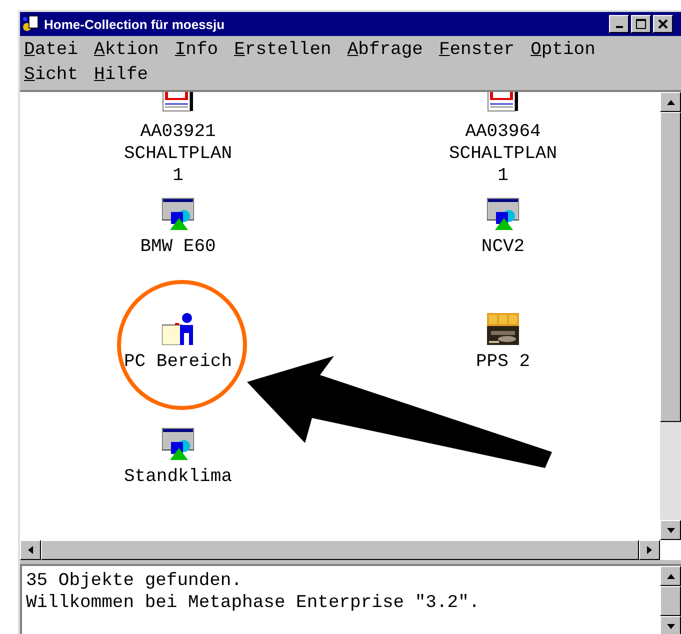 The height and width of the screenshot is (634, 681). What do you see at coordinates (619, 27) in the screenshot?
I see `minimize-icon` at bounding box center [619, 27].